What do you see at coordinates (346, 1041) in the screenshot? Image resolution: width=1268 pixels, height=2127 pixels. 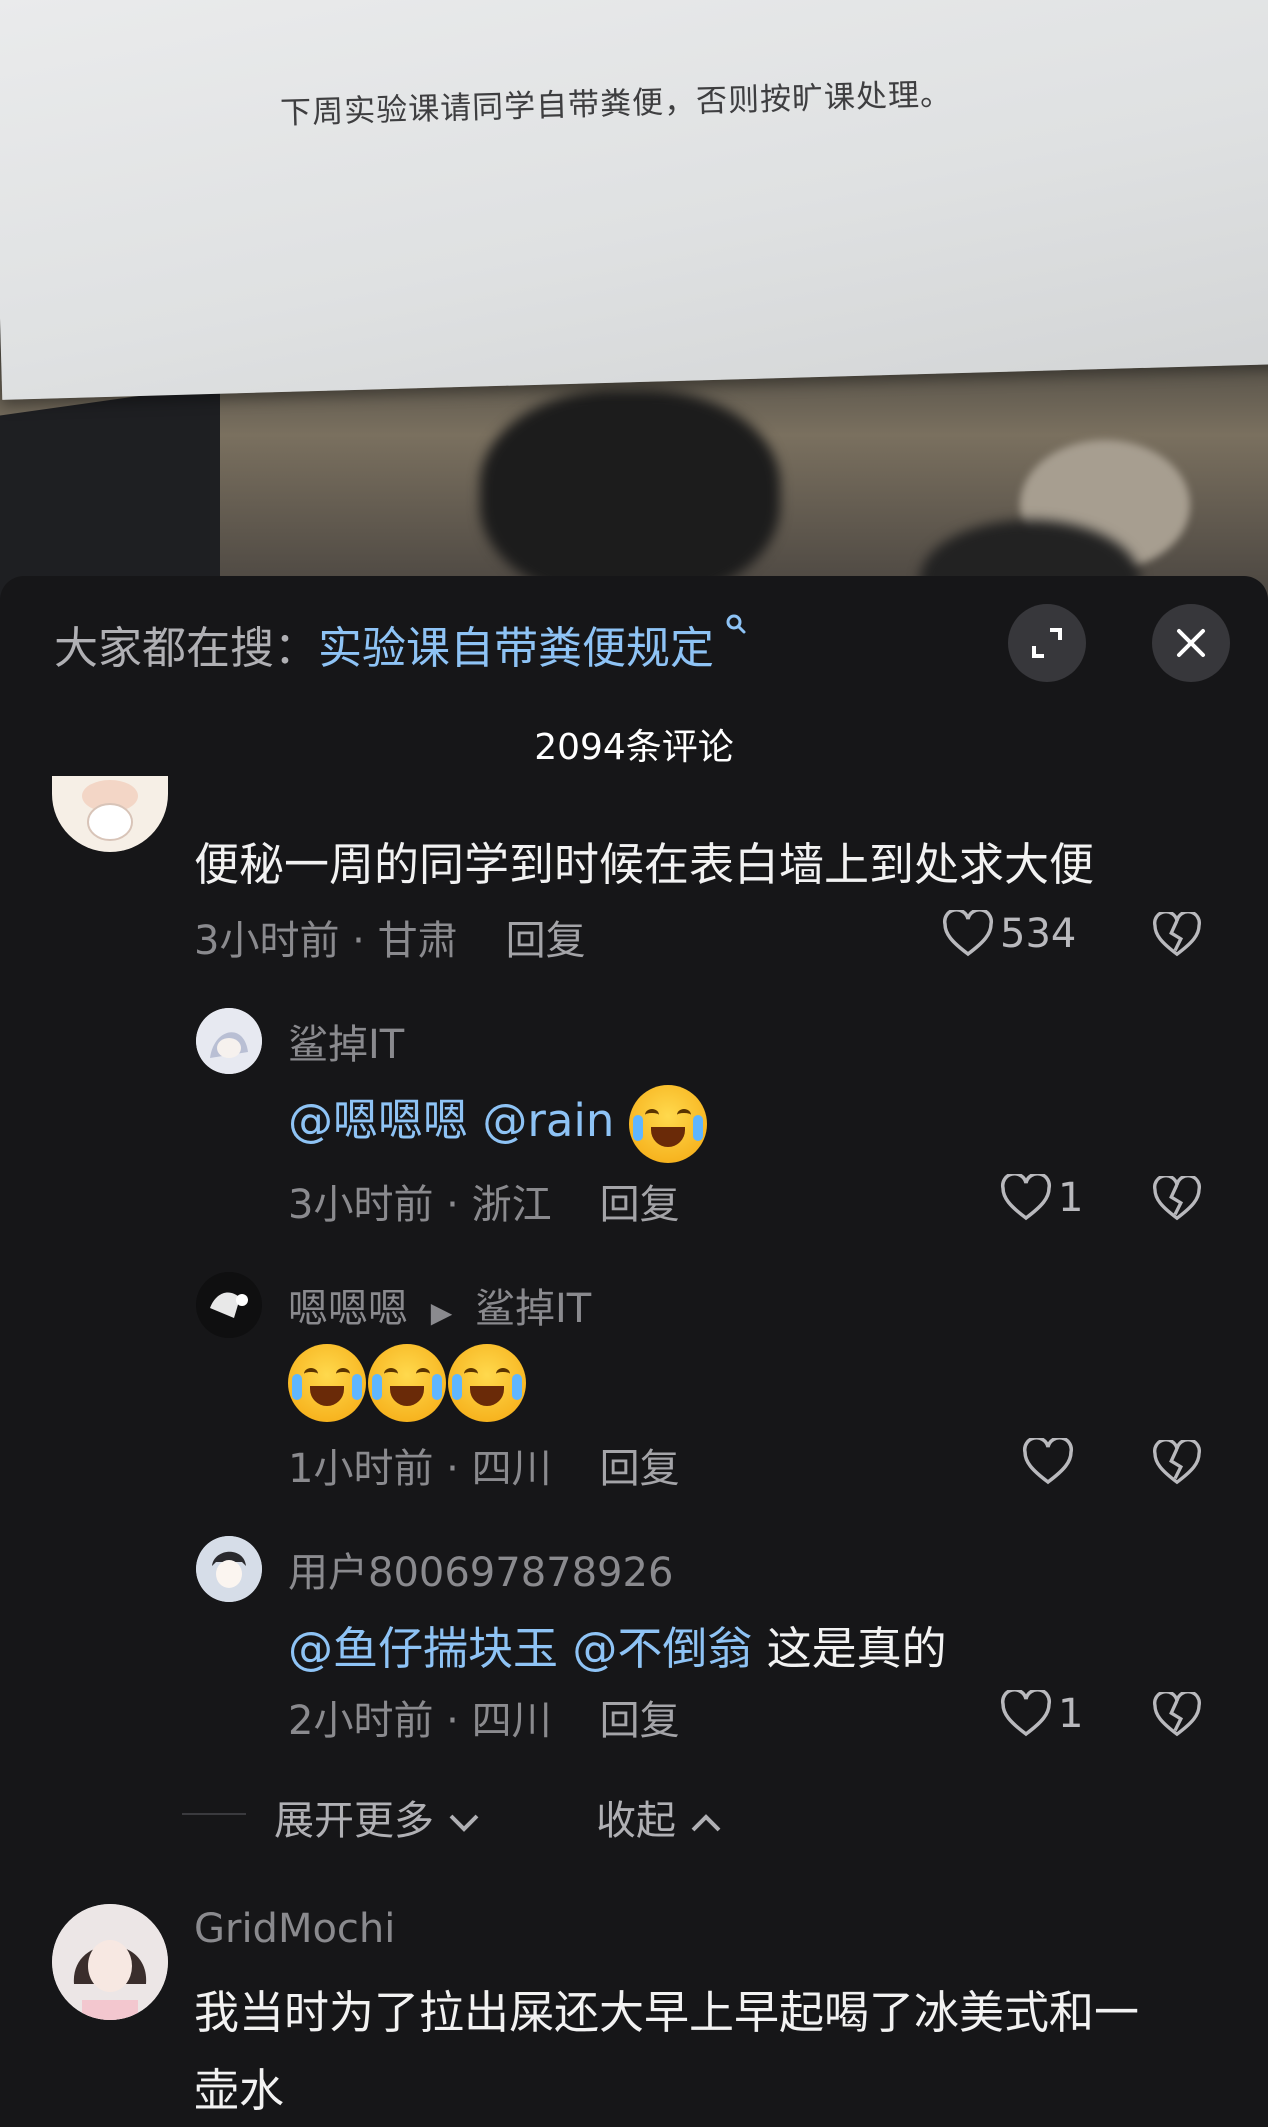 I see `comment-username: 鲨掉IT` at bounding box center [346, 1041].